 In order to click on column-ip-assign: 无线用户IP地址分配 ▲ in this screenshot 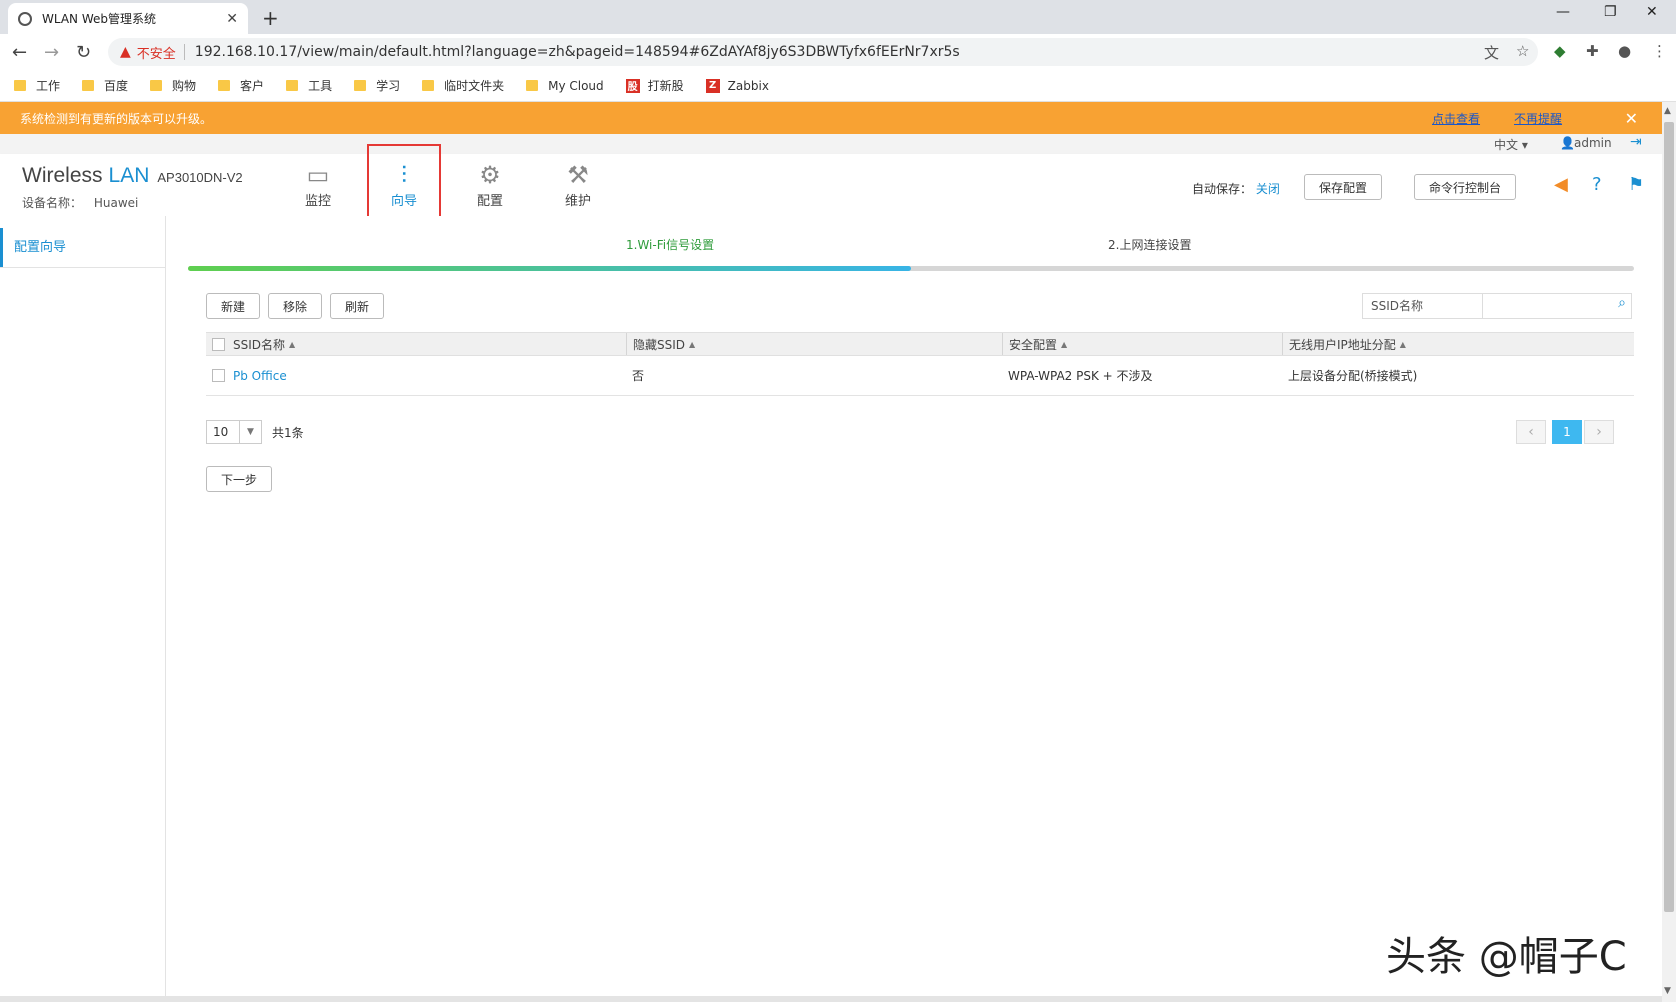, I will do `click(1458, 344)`.